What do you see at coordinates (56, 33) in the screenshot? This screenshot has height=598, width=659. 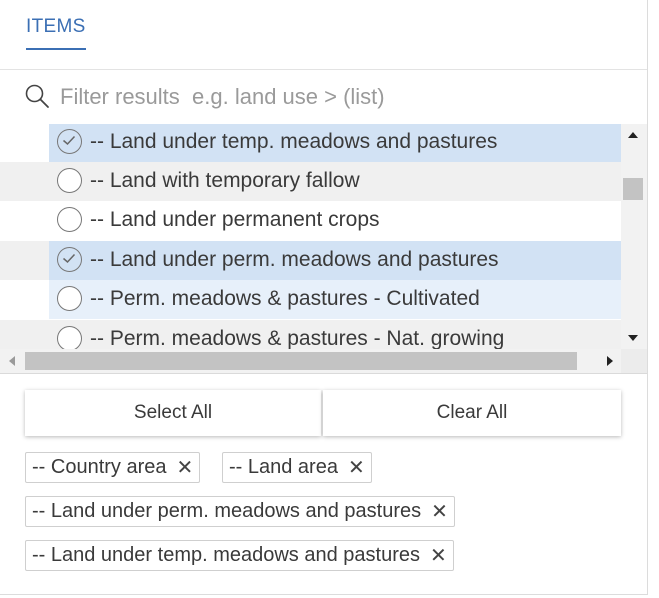 I see `tab-items: ITEMS` at bounding box center [56, 33].